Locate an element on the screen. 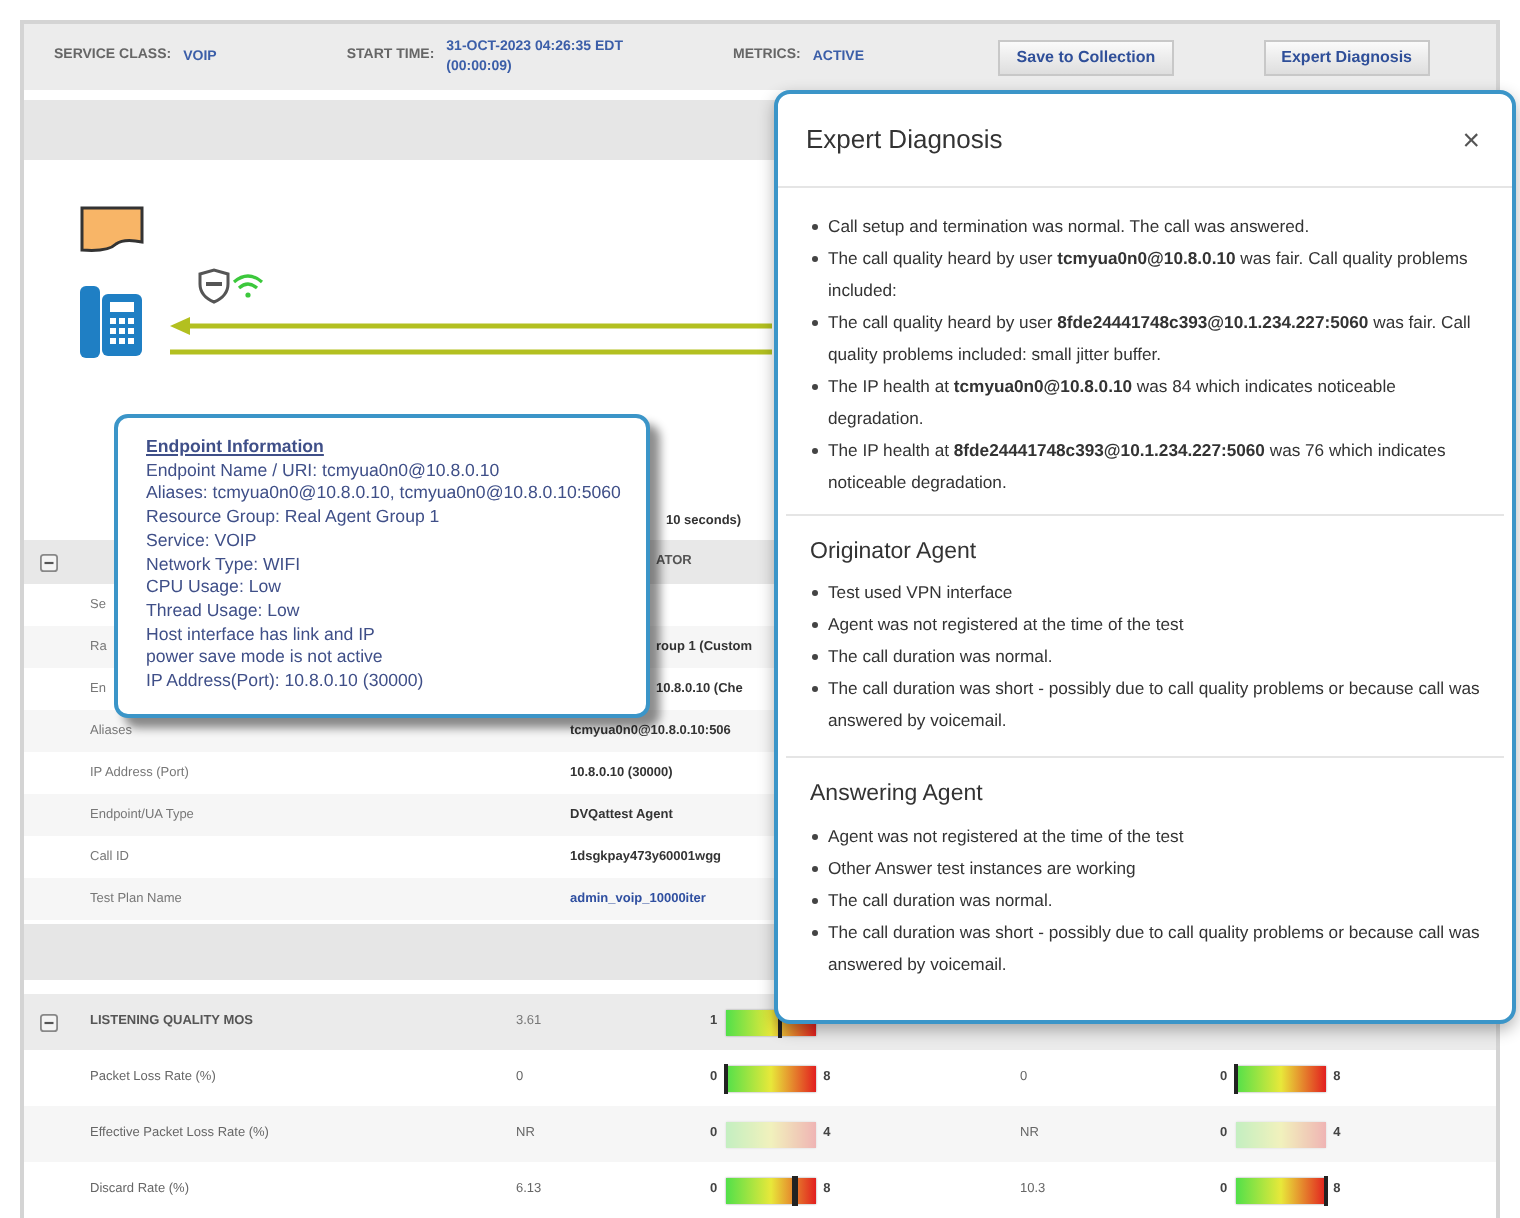 This screenshot has width=1520, height=1218. toolbar-button: Save to Collection is located at coordinates (1086, 57).